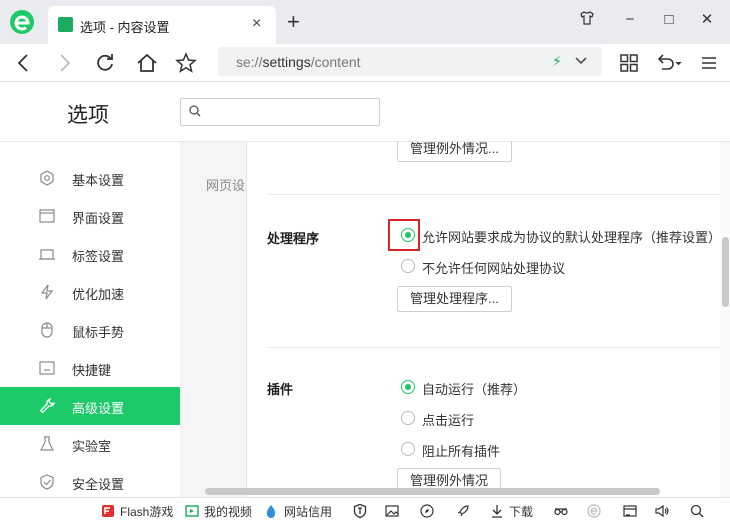  Describe the element at coordinates (47, 254) in the screenshot. I see `tab-icon` at that location.